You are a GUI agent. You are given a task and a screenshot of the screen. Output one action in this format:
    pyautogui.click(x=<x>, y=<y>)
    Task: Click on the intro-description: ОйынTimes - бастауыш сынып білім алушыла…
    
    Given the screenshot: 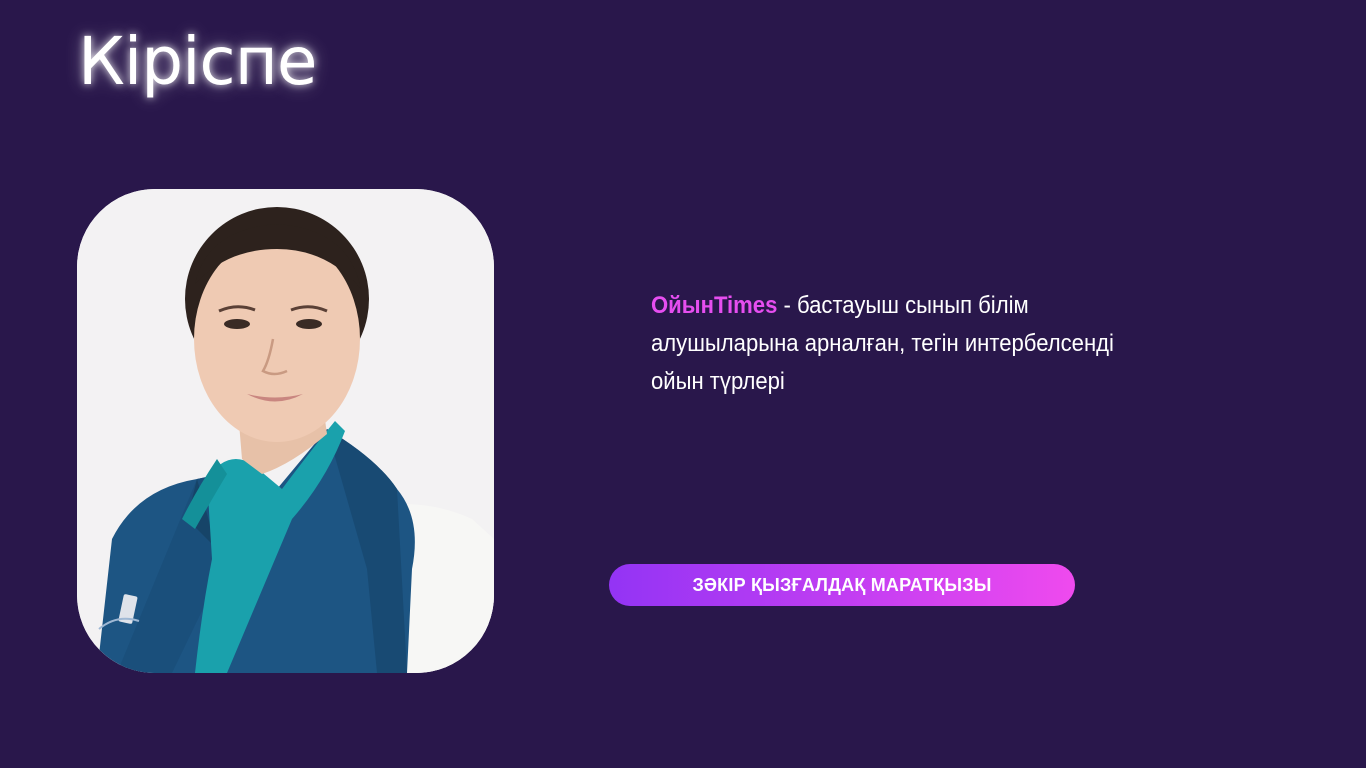 What is the action you would take?
    pyautogui.click(x=908, y=344)
    